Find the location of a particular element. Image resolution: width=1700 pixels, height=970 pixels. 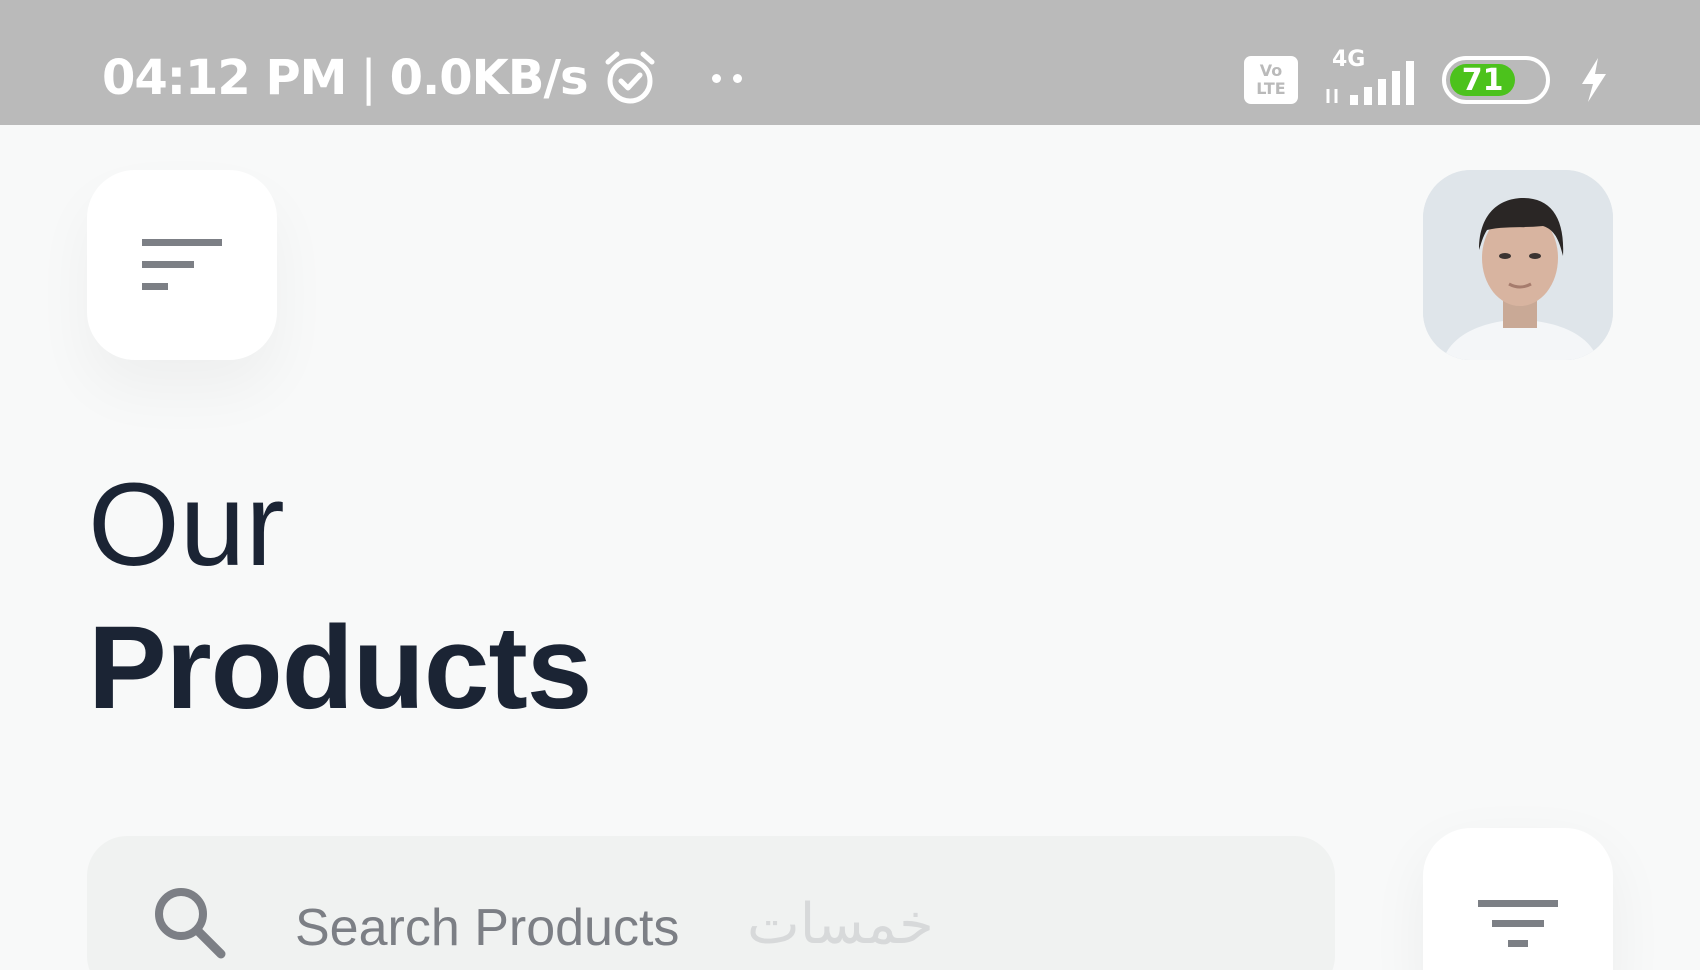

filter-button is located at coordinates (1518, 899).